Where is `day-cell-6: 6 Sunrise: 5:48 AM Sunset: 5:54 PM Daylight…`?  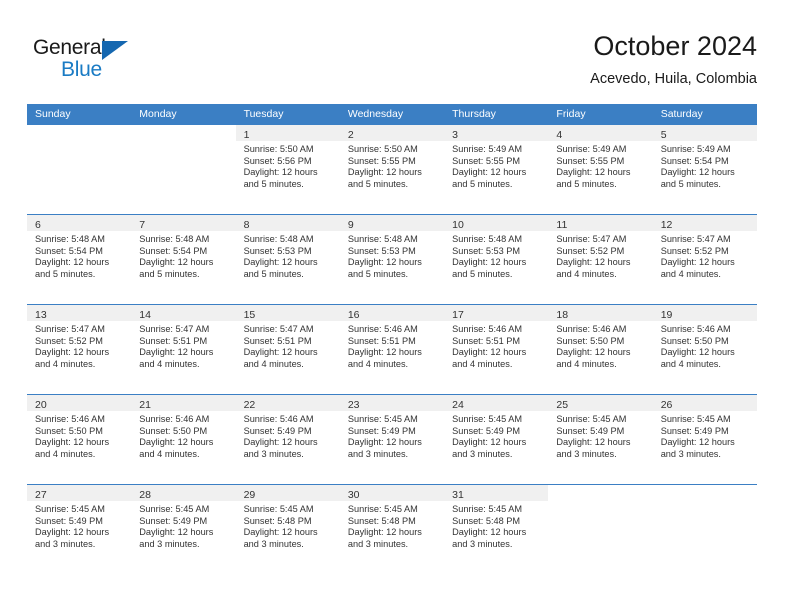 day-cell-6: 6 Sunrise: 5:48 AM Sunset: 5:54 PM Daylight… is located at coordinates (79, 259).